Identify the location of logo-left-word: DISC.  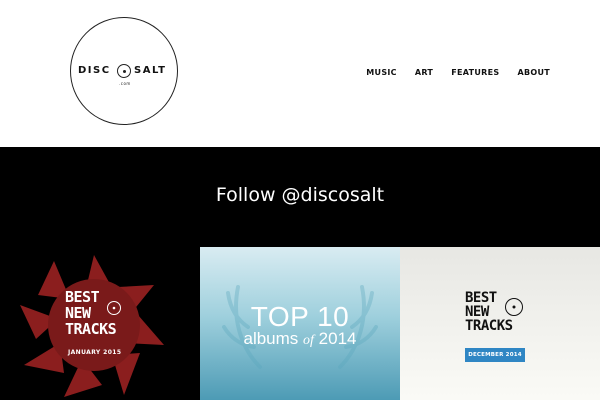
(94, 70).